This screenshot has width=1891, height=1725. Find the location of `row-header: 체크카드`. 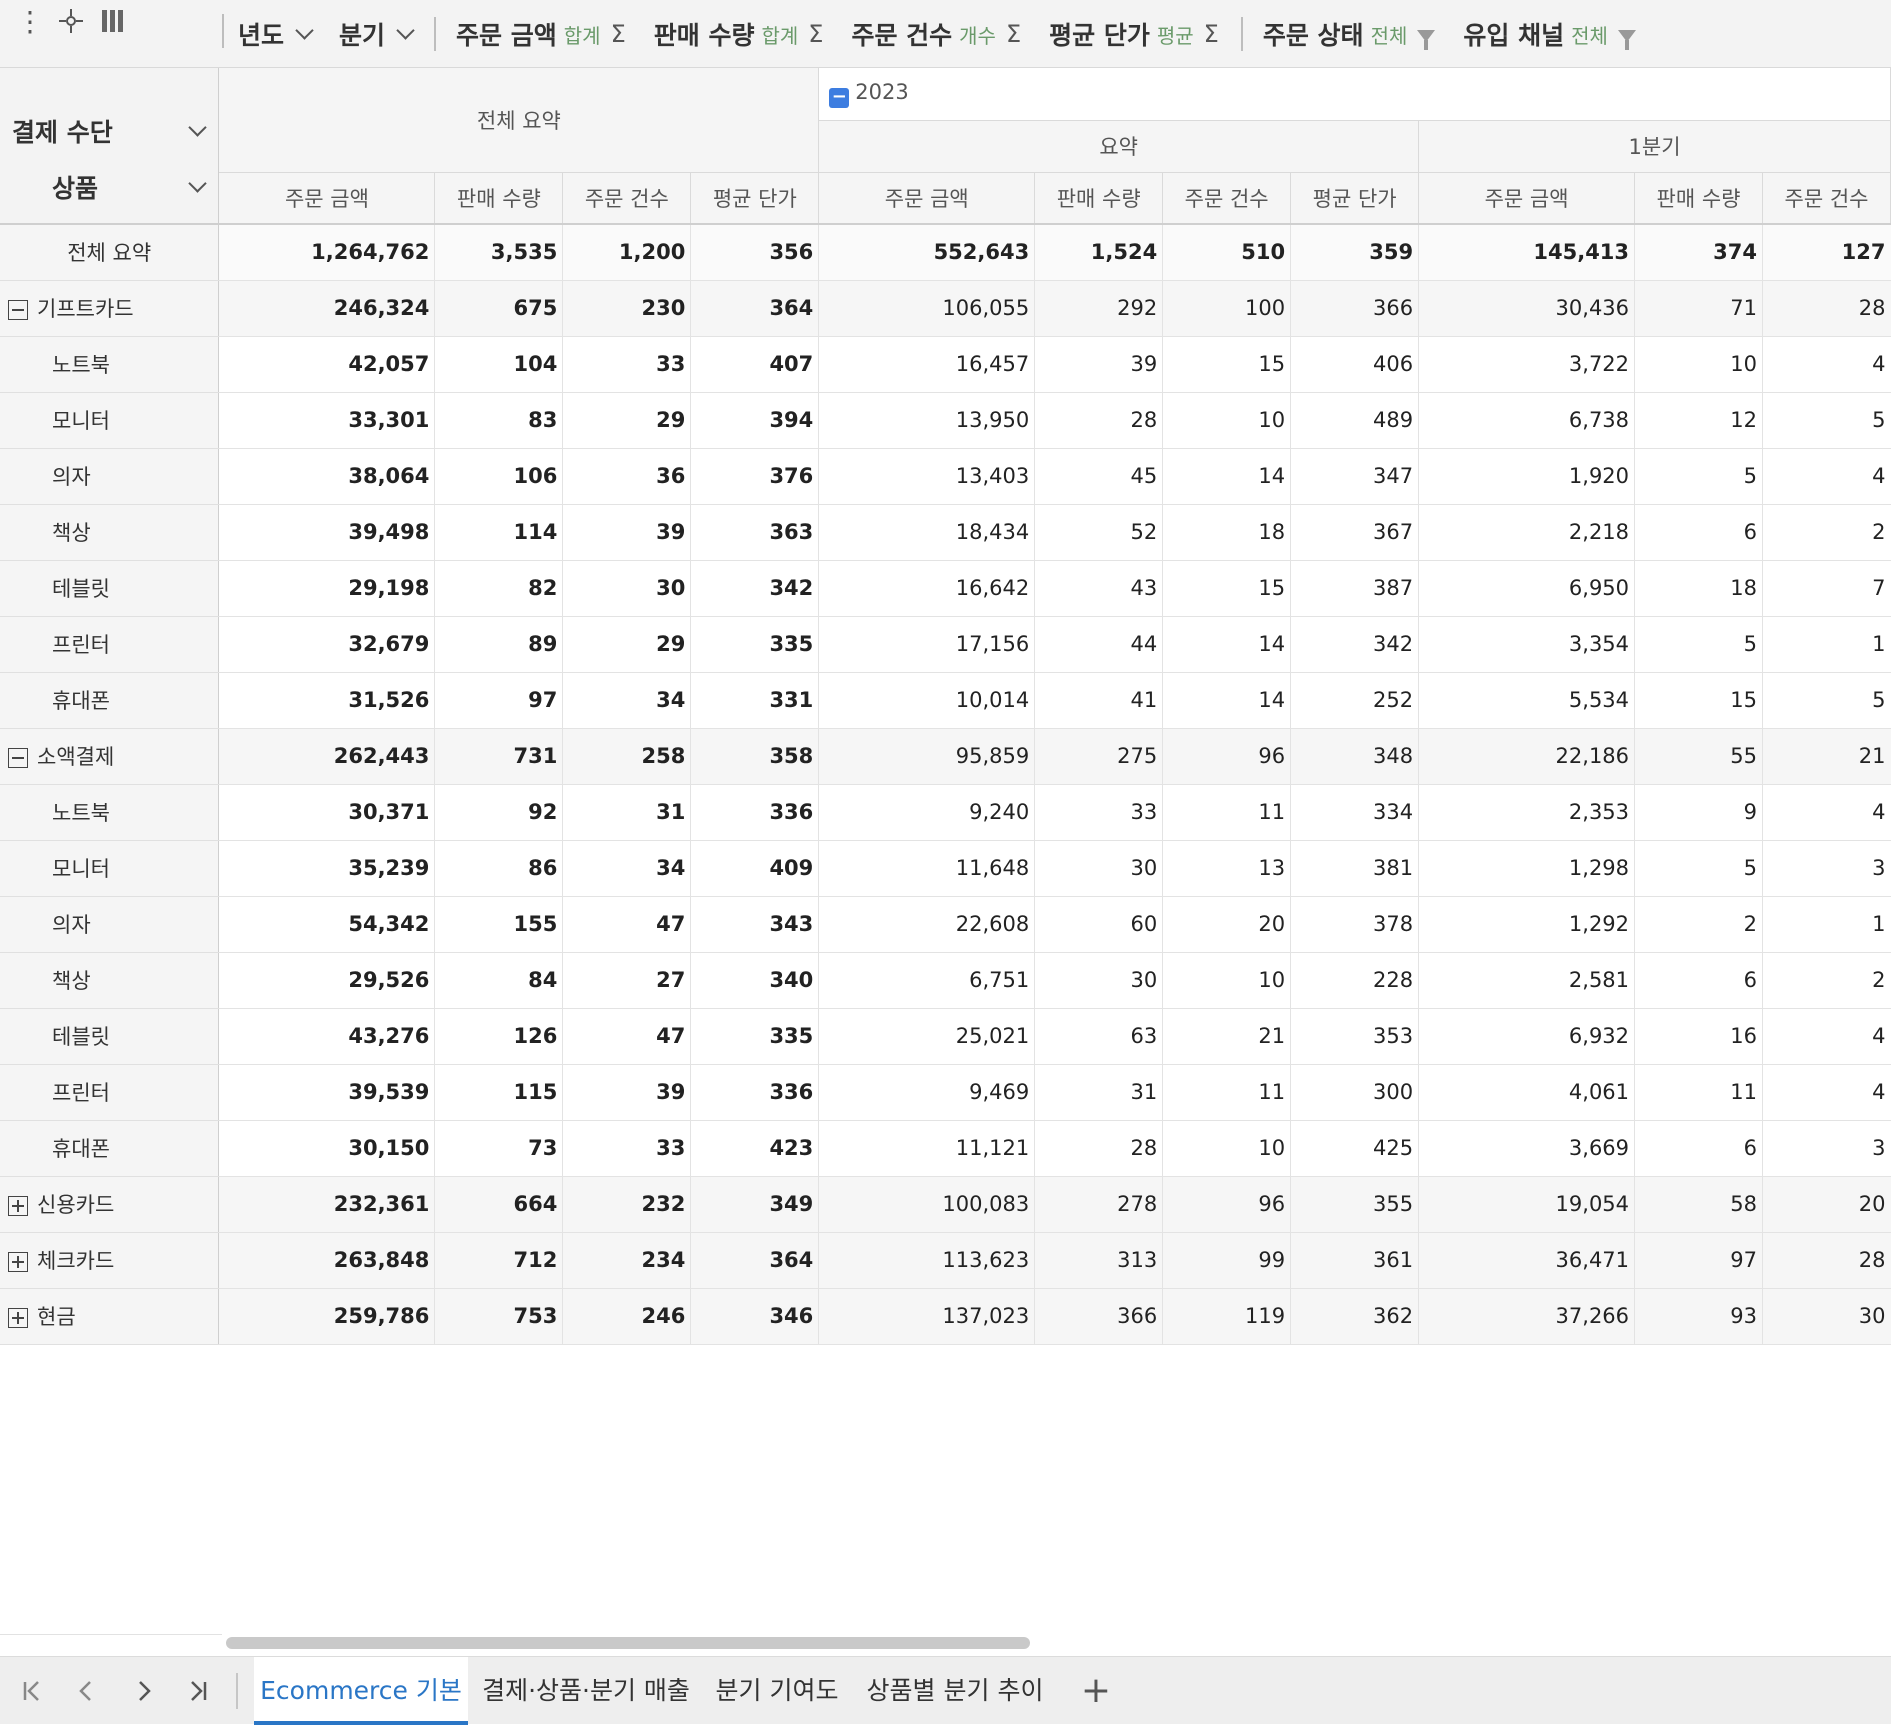

row-header: 체크카드 is located at coordinates (110, 1260).